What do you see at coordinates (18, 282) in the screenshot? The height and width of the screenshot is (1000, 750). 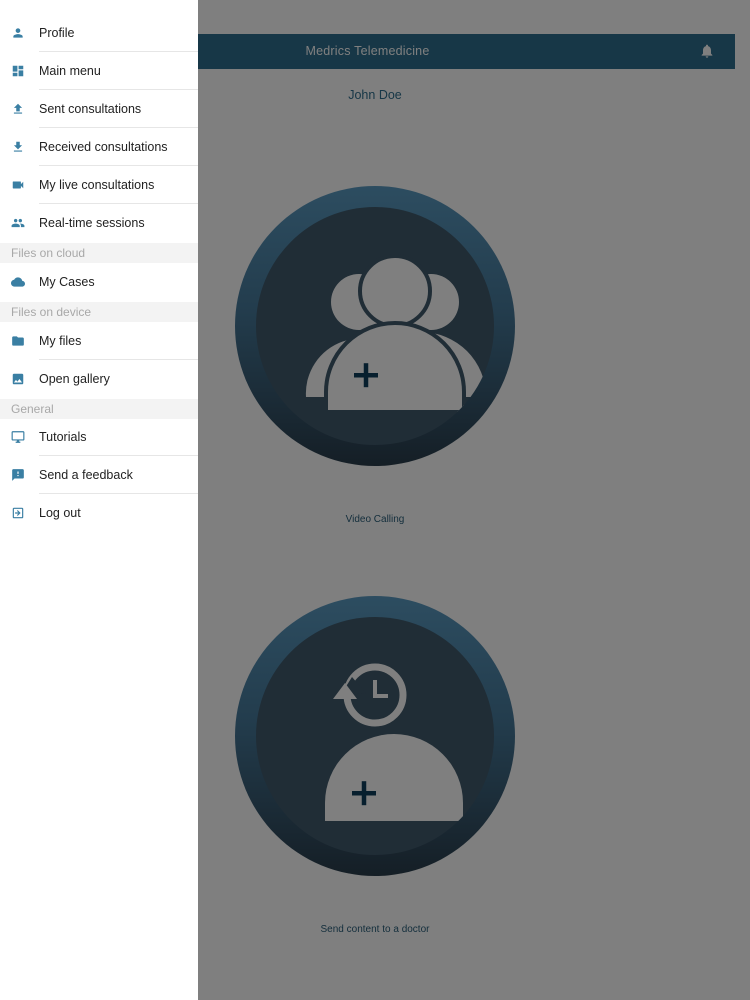 I see `cloud-icon` at bounding box center [18, 282].